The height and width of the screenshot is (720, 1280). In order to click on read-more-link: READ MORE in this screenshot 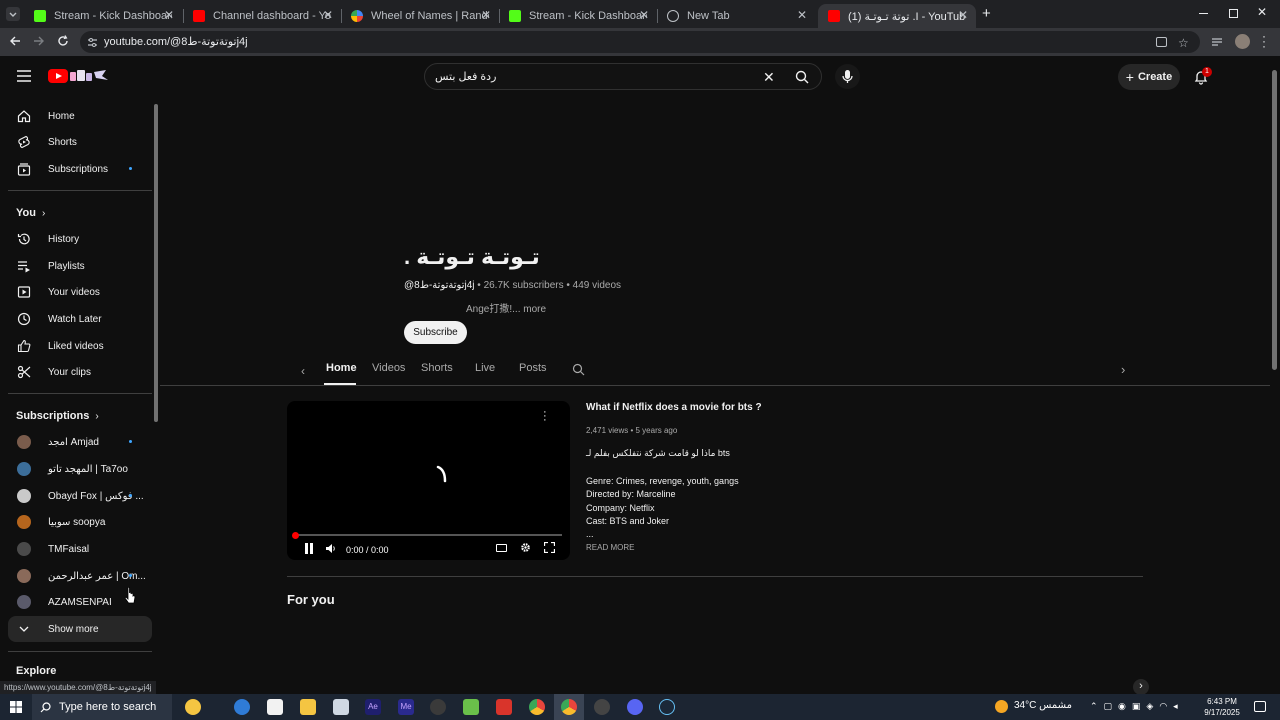, I will do `click(610, 547)`.